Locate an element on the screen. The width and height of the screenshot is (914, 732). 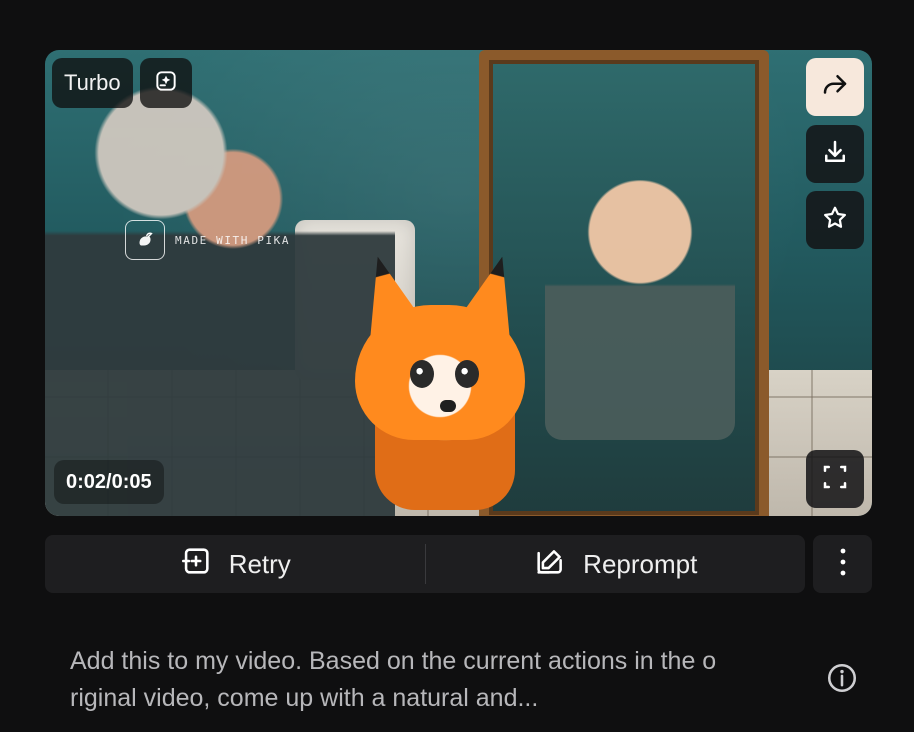
star-icon is located at coordinates (835, 220).